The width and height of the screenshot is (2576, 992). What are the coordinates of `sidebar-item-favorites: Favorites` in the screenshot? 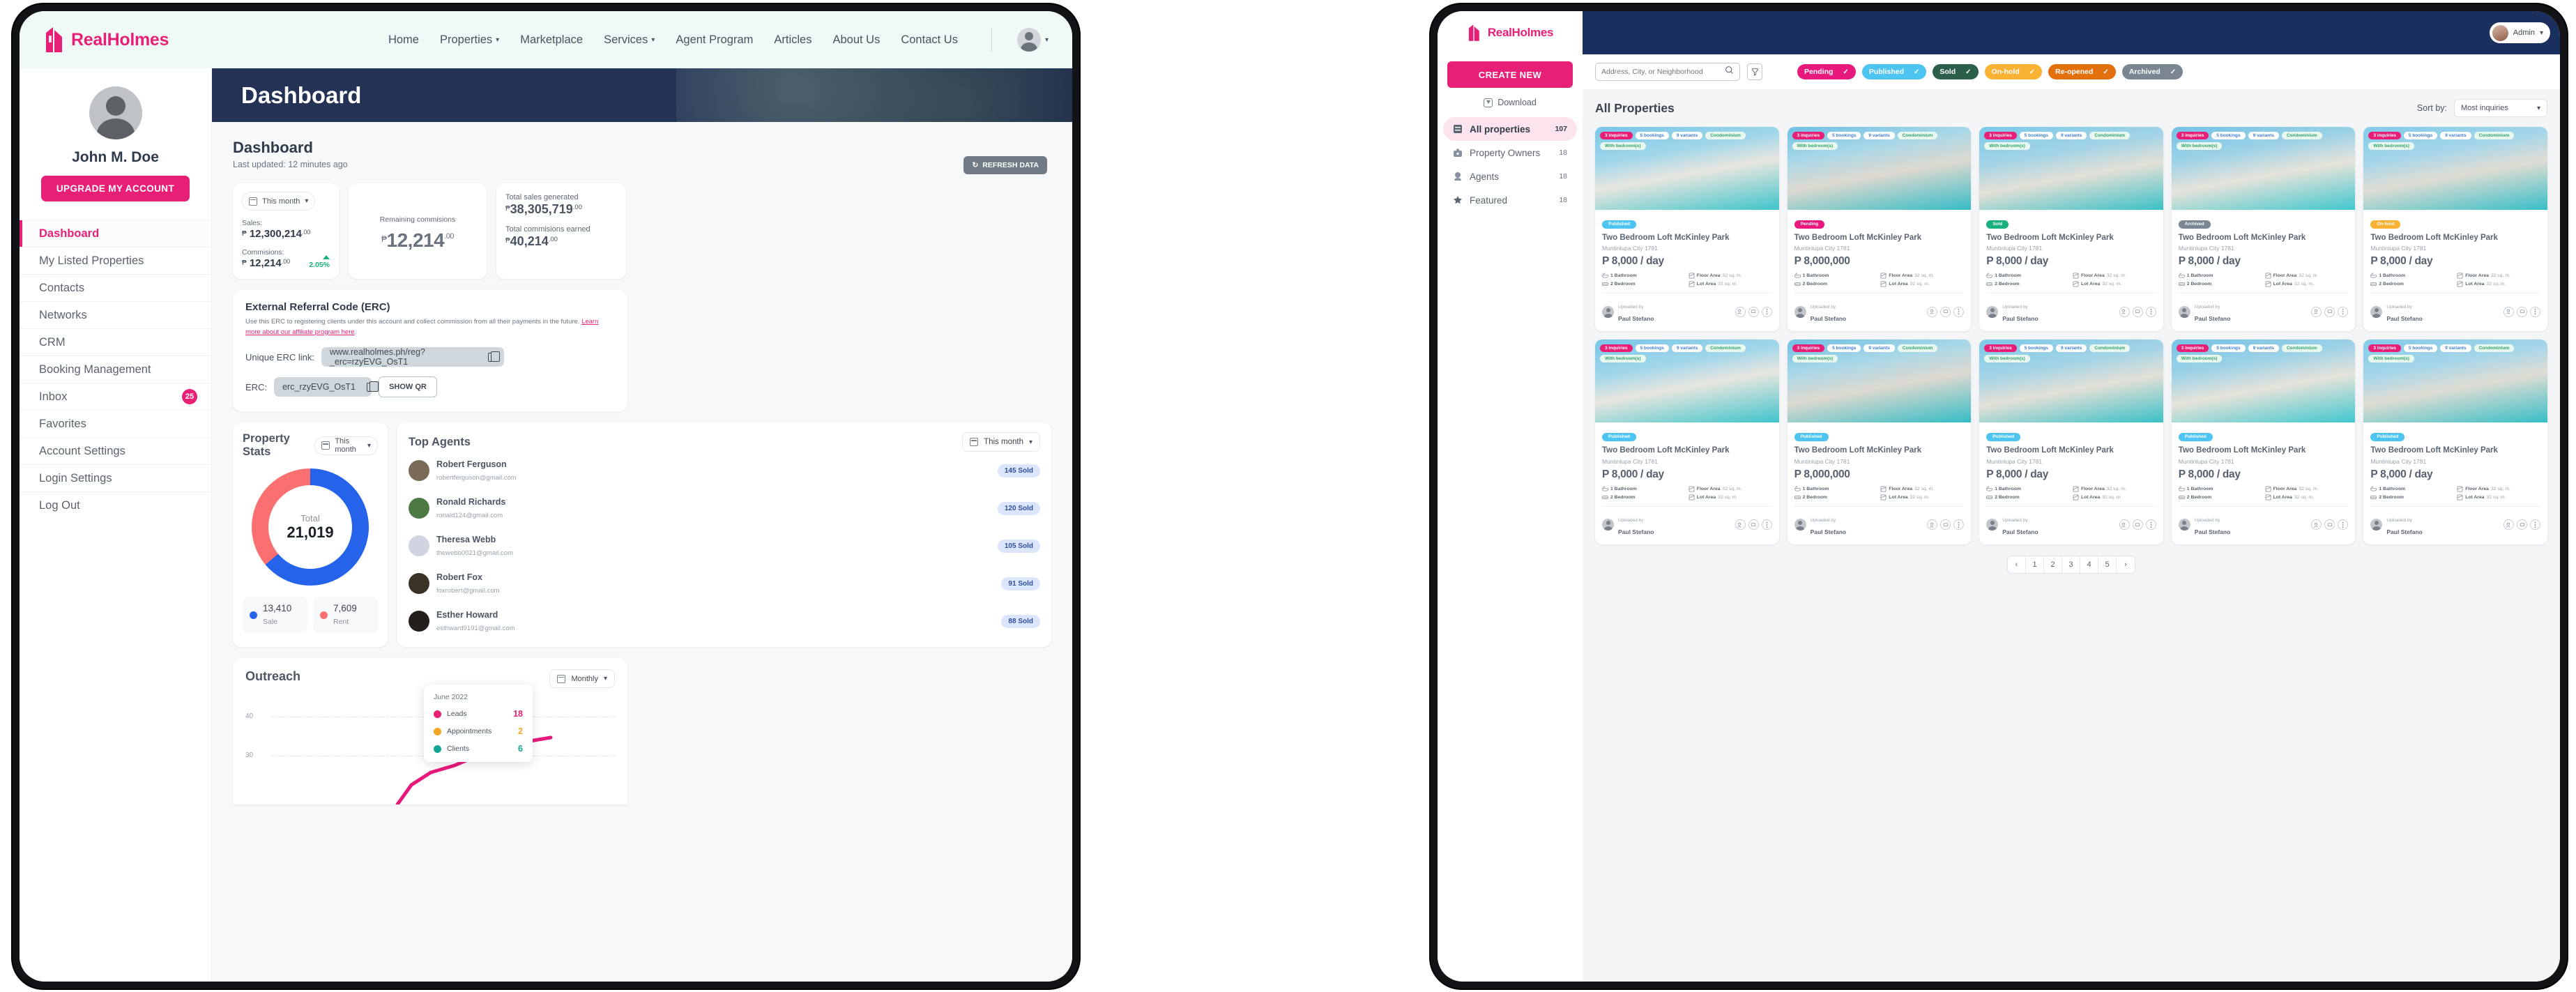 It's located at (116, 423).